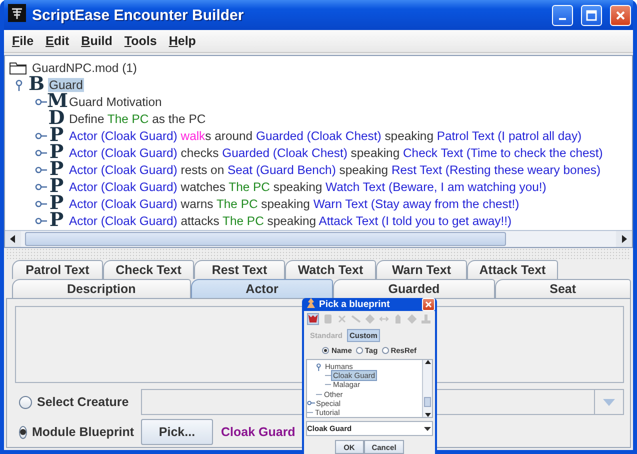 The image size is (637, 454). Describe the element at coordinates (101, 288) in the screenshot. I see `tab: Description` at that location.